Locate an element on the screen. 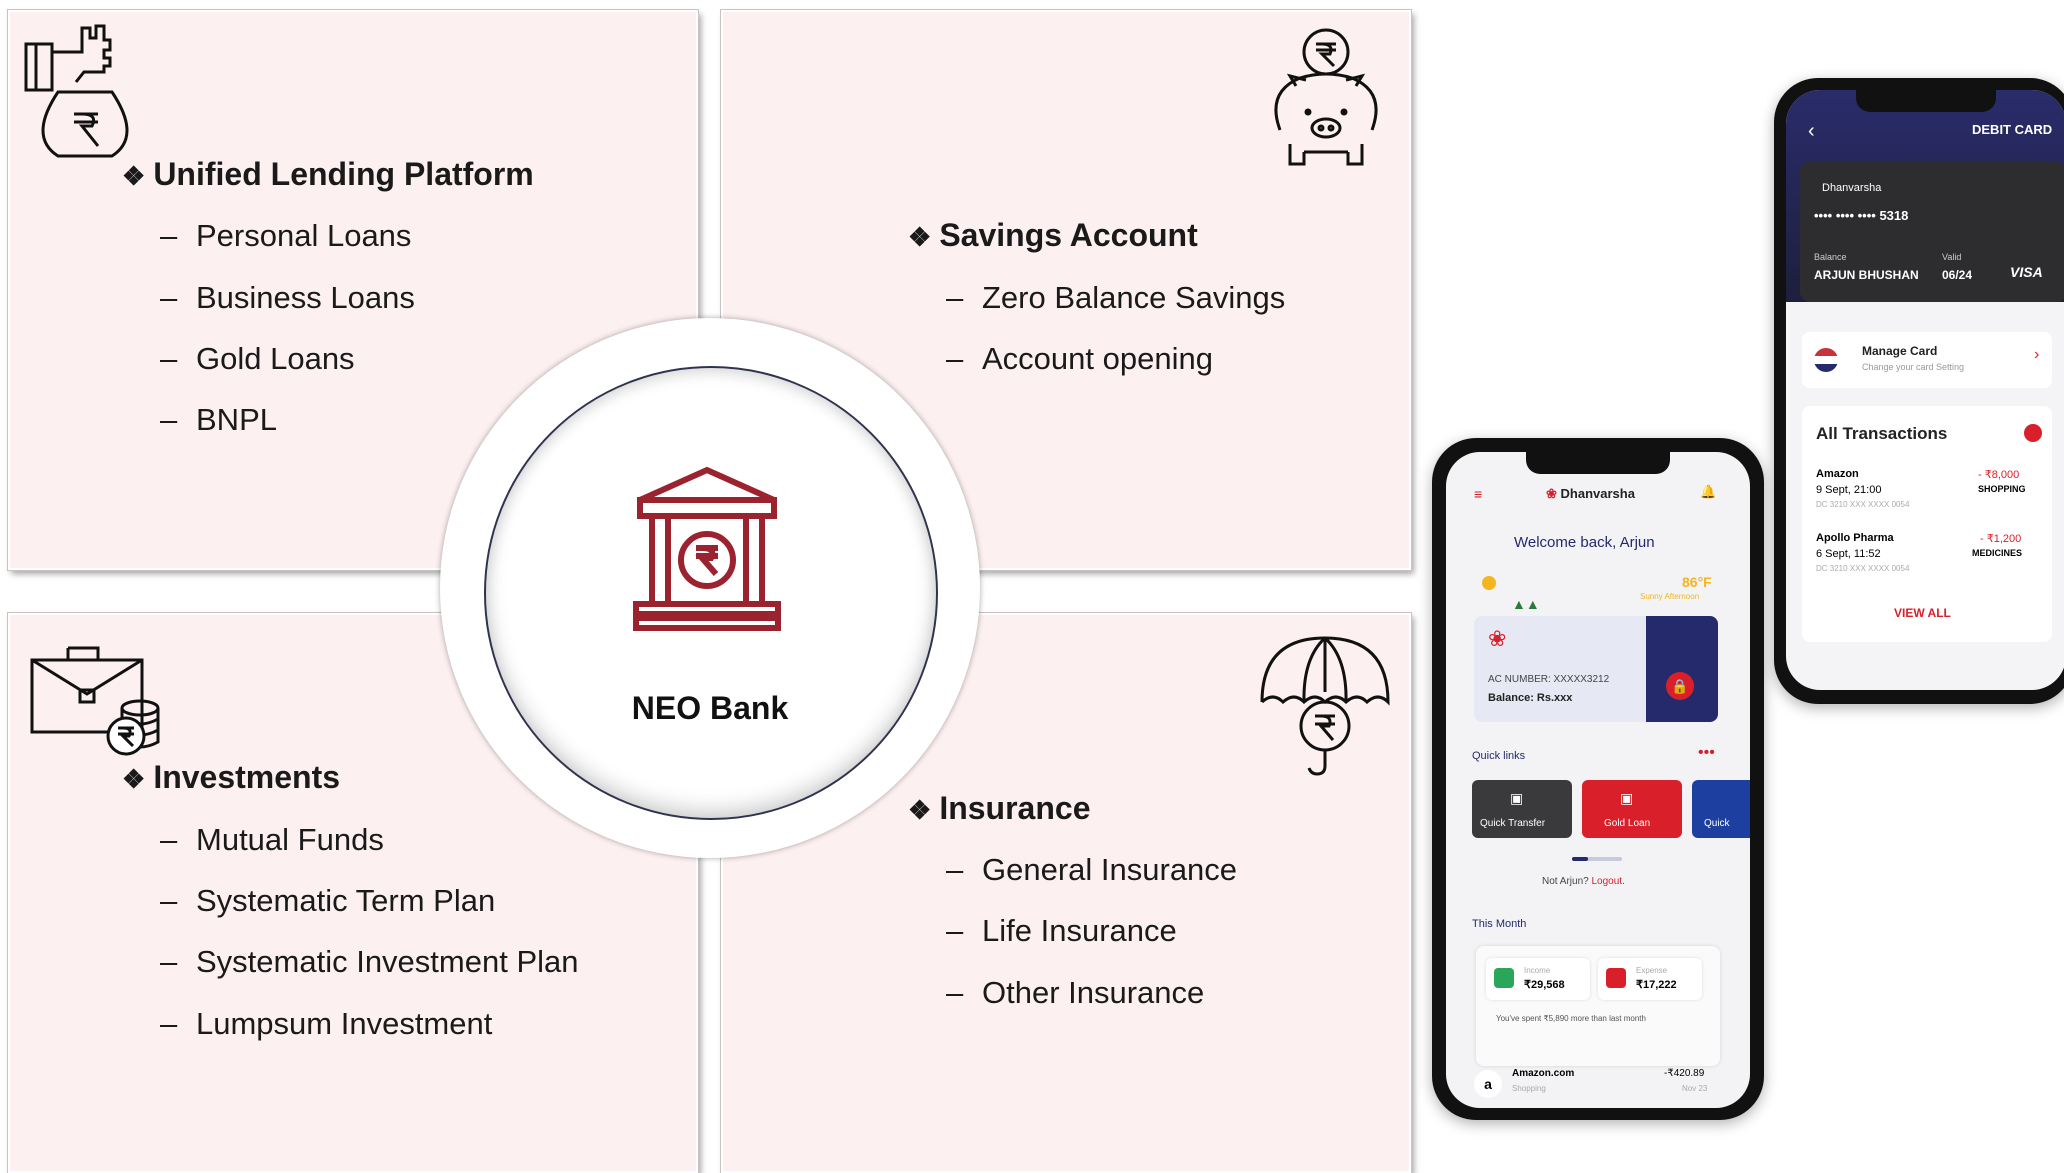 Image resolution: width=2064 pixels, height=1173 pixels. txn-date: 6 Sept, 11:52 is located at coordinates (1848, 554).